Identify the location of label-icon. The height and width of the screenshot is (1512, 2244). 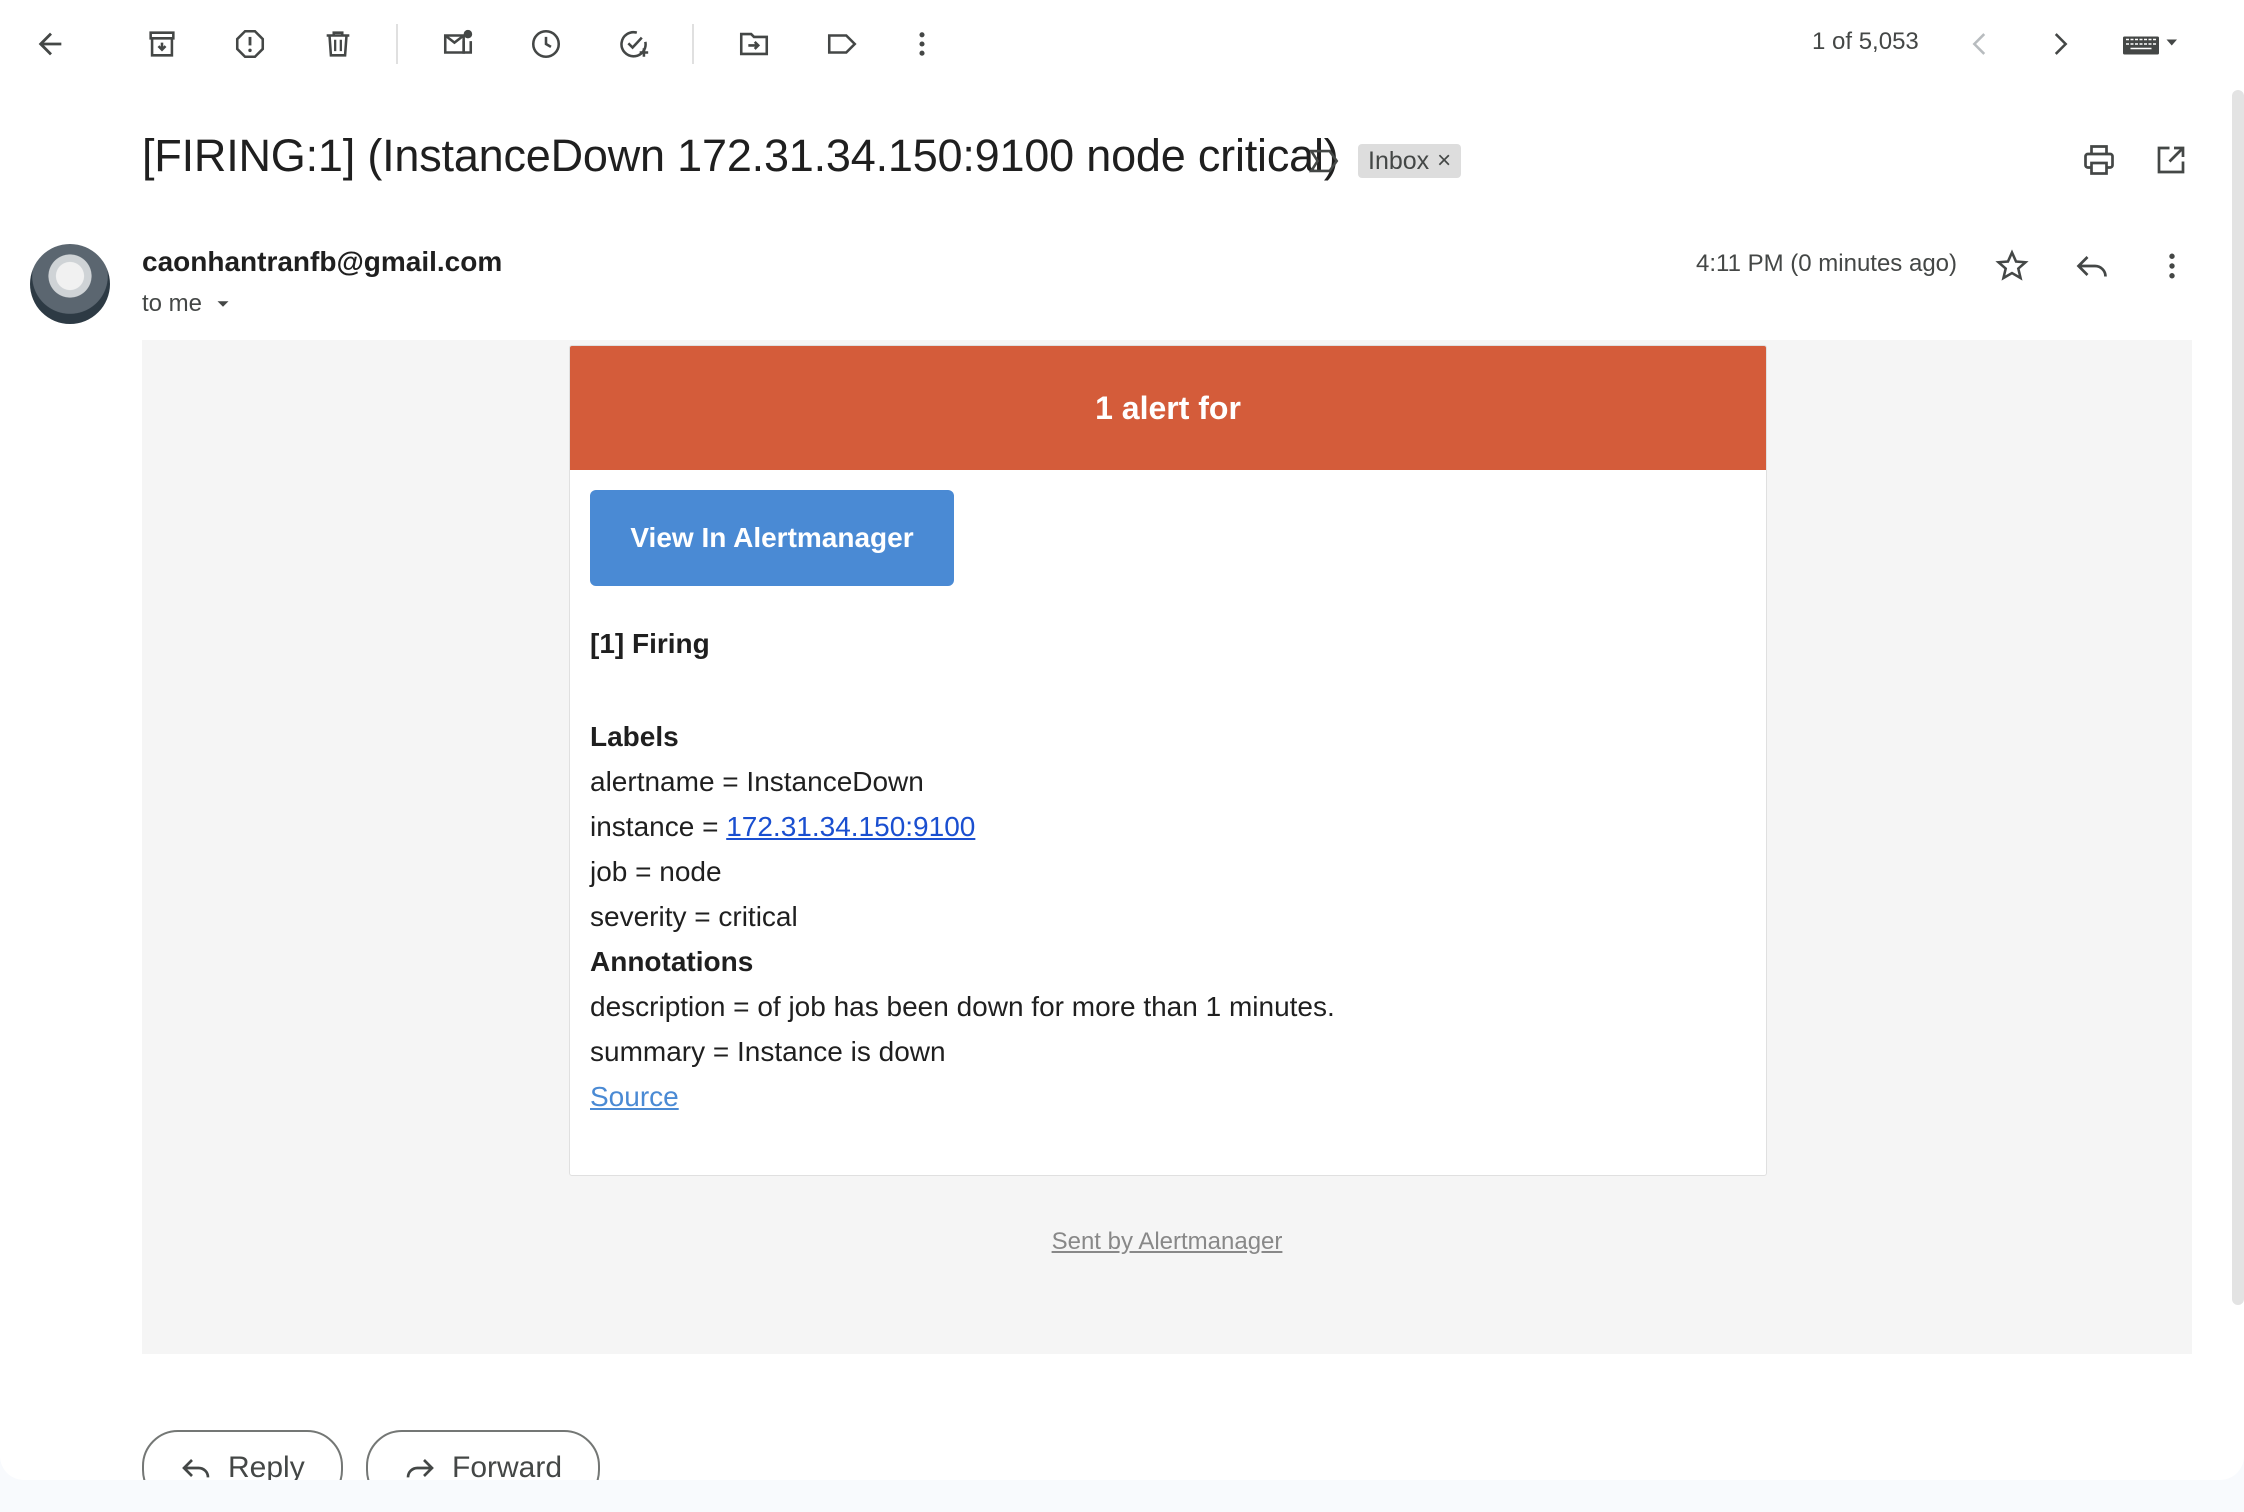
(842, 44).